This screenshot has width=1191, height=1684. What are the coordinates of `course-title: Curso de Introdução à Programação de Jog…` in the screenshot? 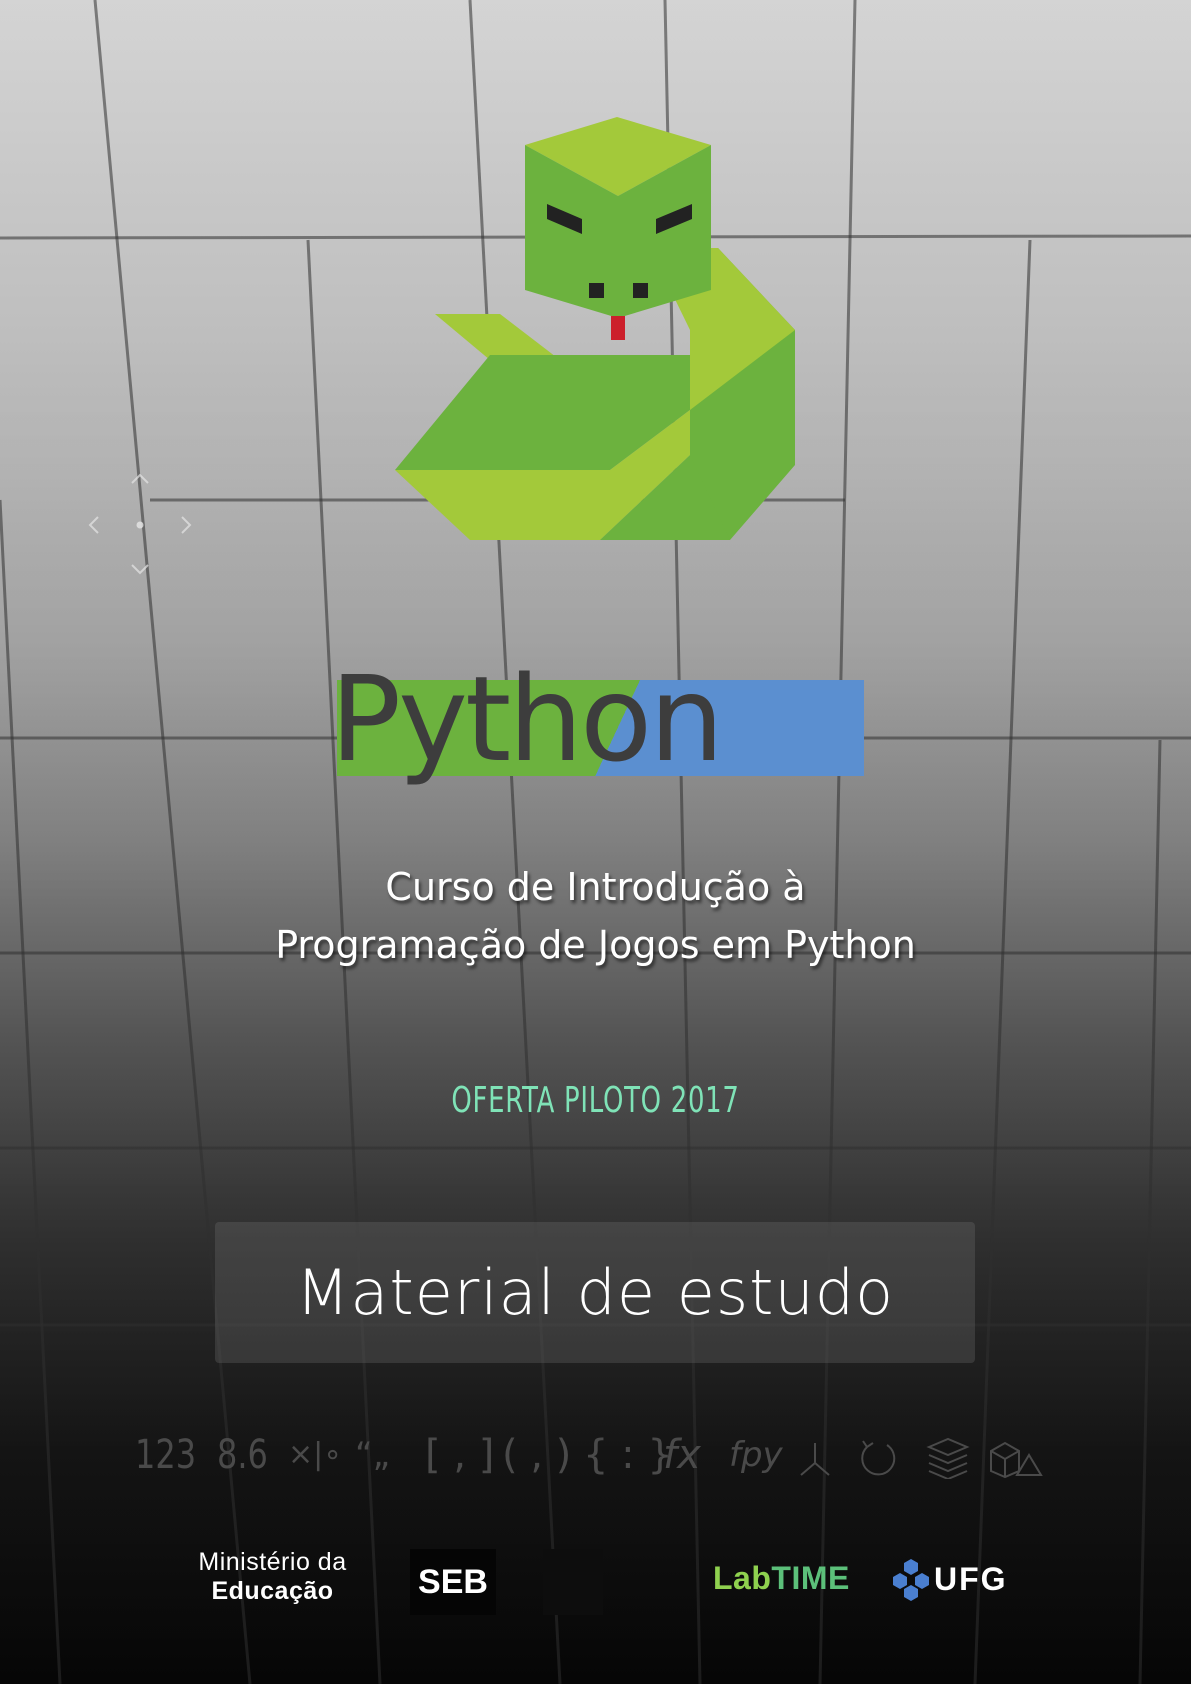 It's located at (595, 916).